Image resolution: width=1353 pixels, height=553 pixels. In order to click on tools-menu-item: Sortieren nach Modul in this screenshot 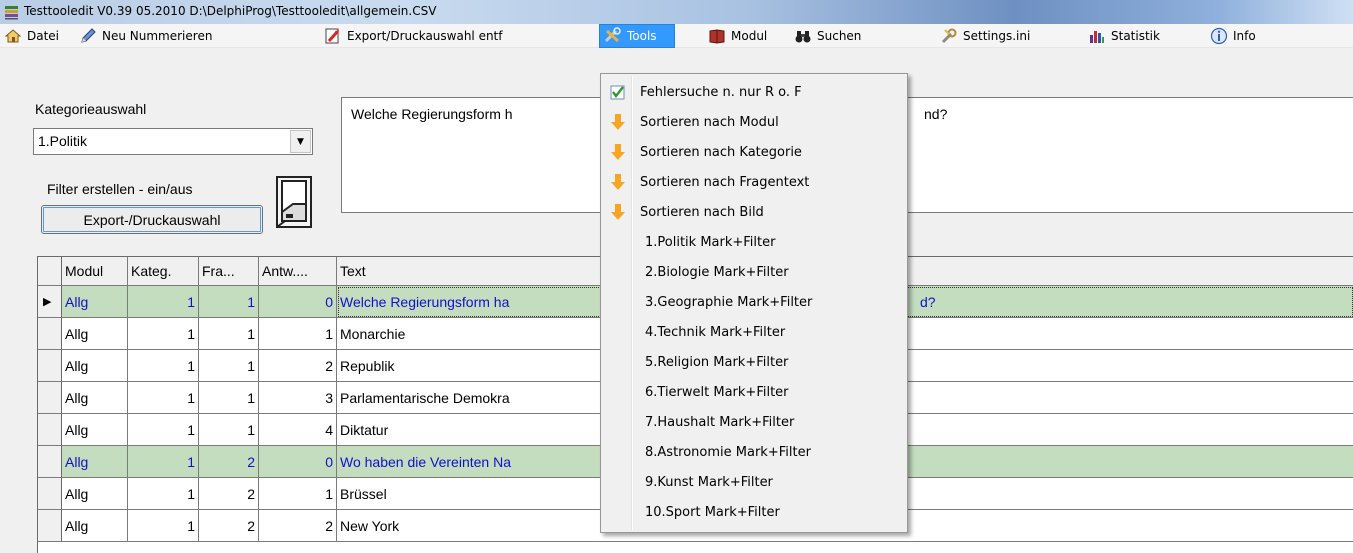, I will do `click(754, 122)`.